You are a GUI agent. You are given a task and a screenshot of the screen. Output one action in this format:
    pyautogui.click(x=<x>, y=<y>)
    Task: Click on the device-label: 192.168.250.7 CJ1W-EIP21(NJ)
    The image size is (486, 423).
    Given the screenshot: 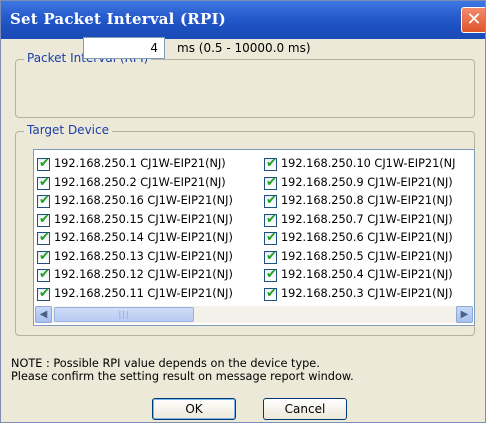 What is the action you would take?
    pyautogui.click(x=367, y=219)
    